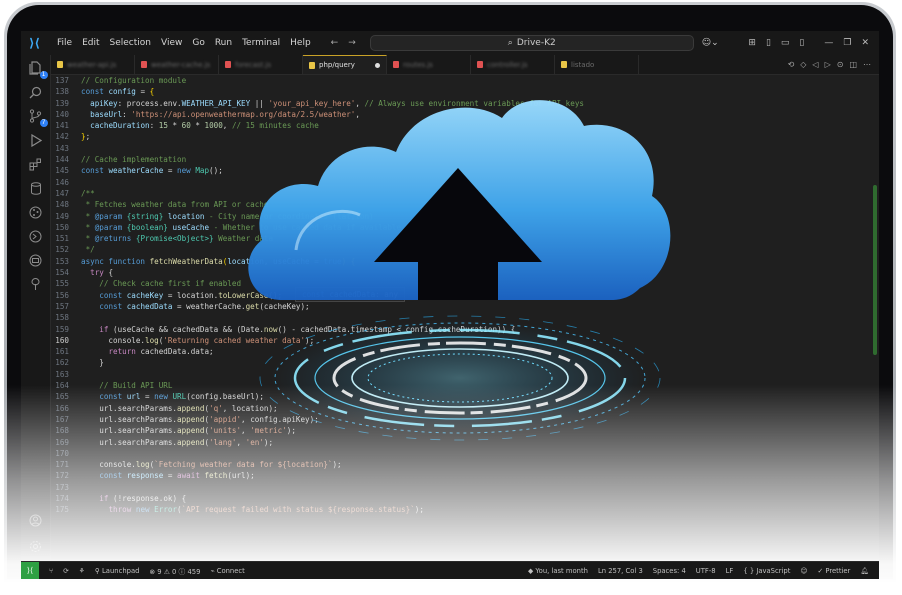 This screenshot has height=595, width=902. What do you see at coordinates (791, 64) in the screenshot?
I see `compare-icon: ⟲` at bounding box center [791, 64].